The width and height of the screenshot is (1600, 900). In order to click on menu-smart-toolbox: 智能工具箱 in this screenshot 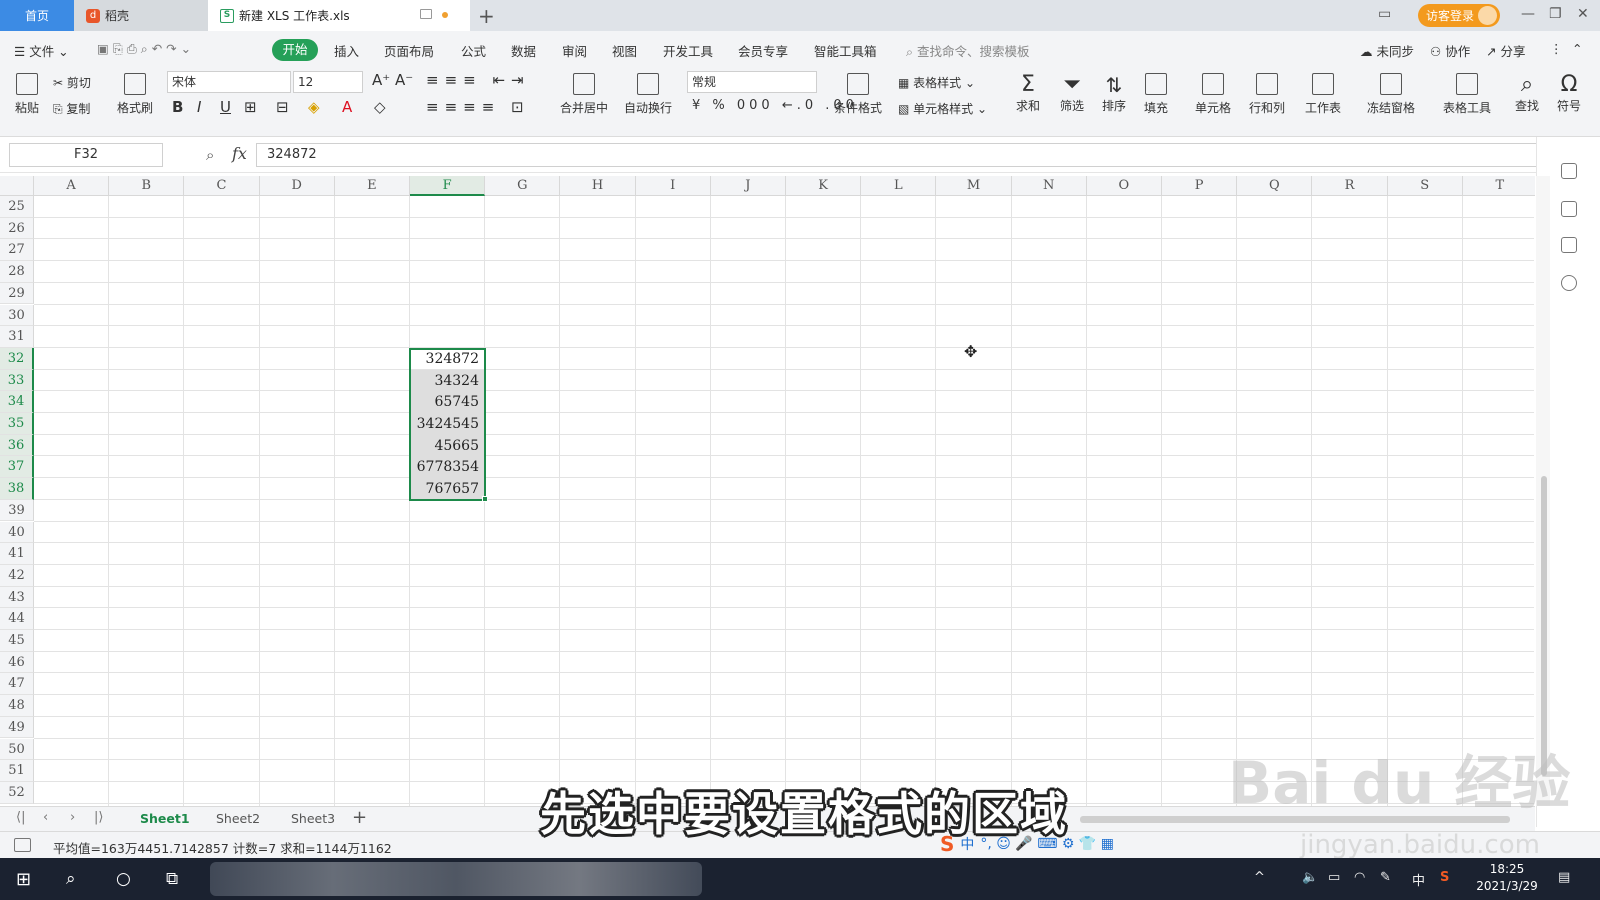, I will do `click(845, 50)`.